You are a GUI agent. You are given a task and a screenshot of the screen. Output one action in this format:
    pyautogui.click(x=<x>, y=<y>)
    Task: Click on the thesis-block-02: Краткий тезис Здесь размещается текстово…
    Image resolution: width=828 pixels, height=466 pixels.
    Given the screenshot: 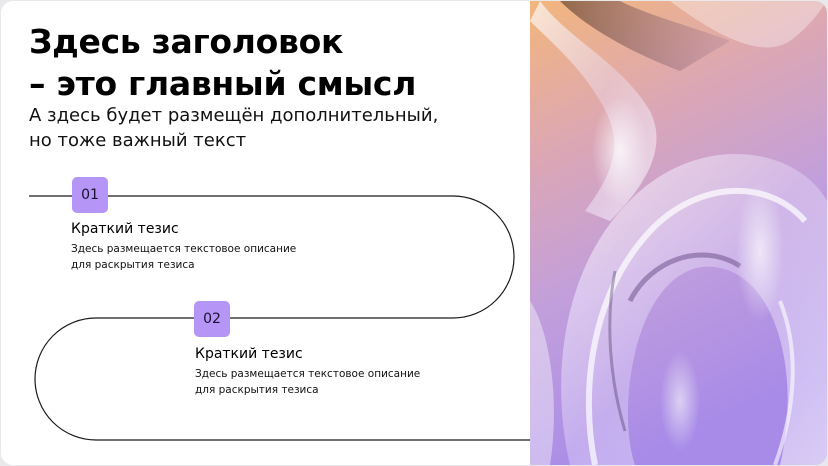 What is the action you would take?
    pyautogui.click(x=345, y=371)
    